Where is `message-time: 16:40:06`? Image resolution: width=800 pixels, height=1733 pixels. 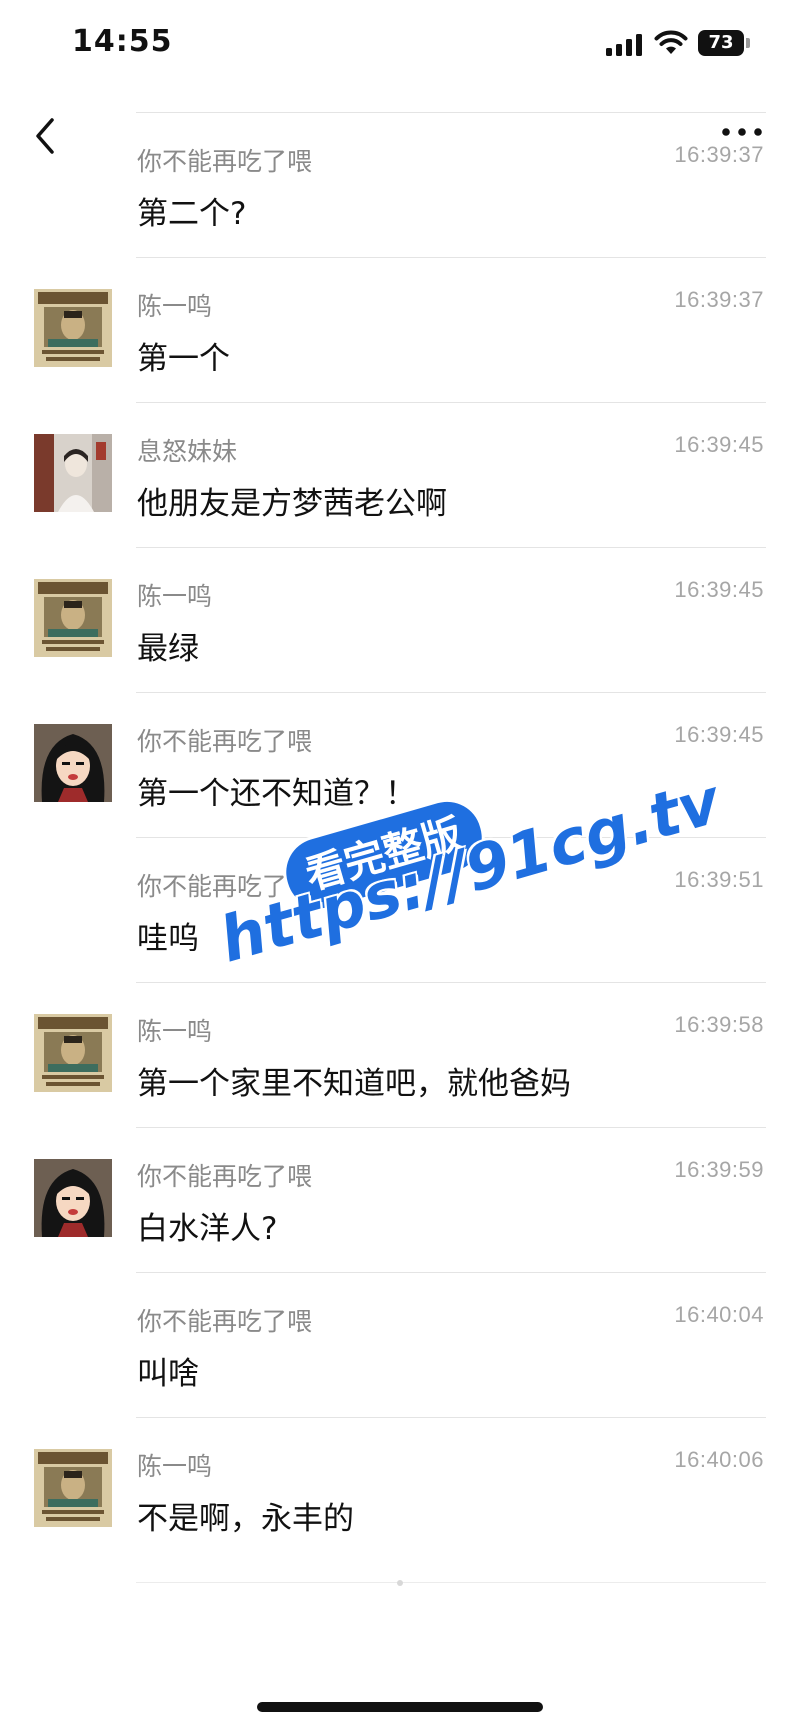 message-time: 16:40:06 is located at coordinates (719, 1459).